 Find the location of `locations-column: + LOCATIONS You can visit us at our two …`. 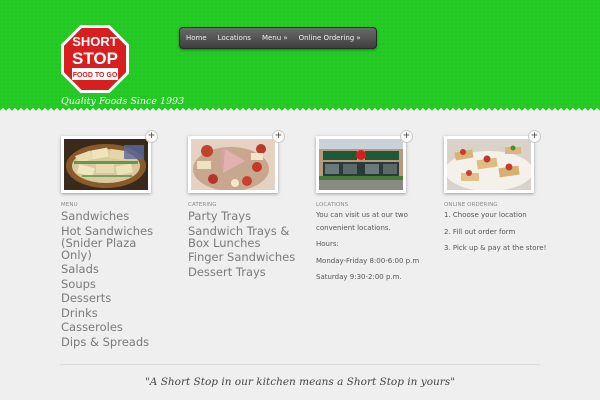

locations-column: + LOCATIONS You can visit us at our two … is located at coordinates (368, 207).